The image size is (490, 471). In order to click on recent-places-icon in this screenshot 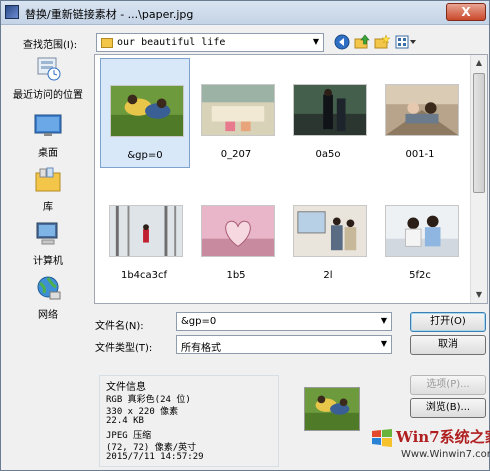, I will do `click(49, 69)`.